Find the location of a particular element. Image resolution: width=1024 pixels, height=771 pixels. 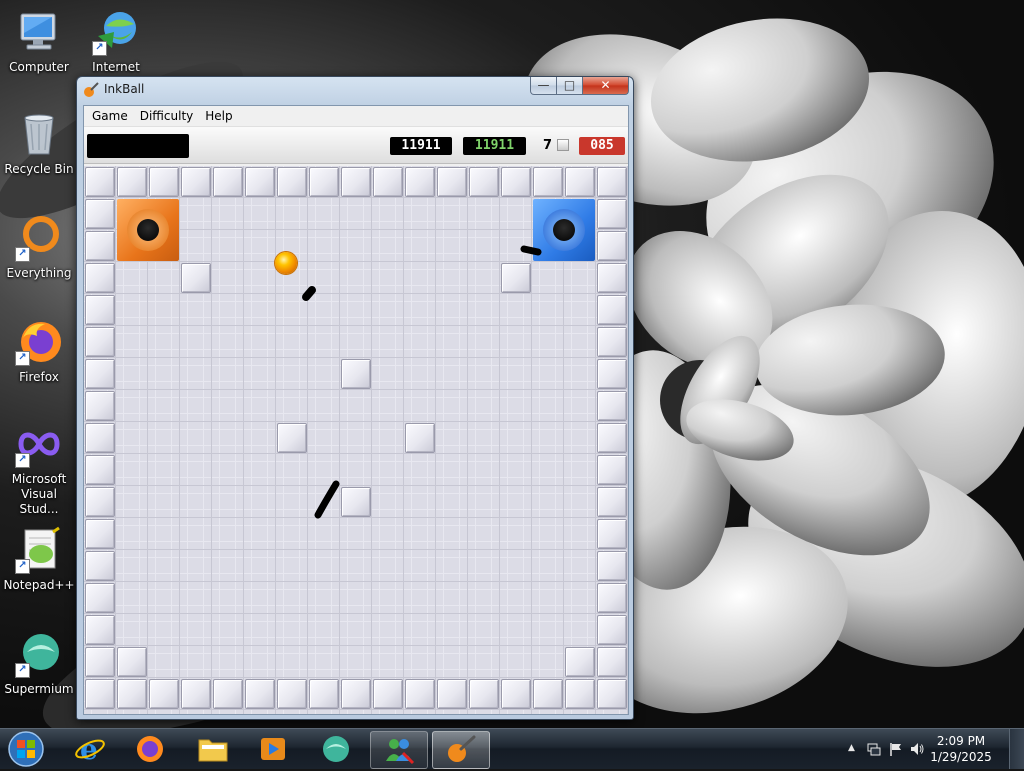

balls-remaining-count: 7 is located at coordinates (548, 145).